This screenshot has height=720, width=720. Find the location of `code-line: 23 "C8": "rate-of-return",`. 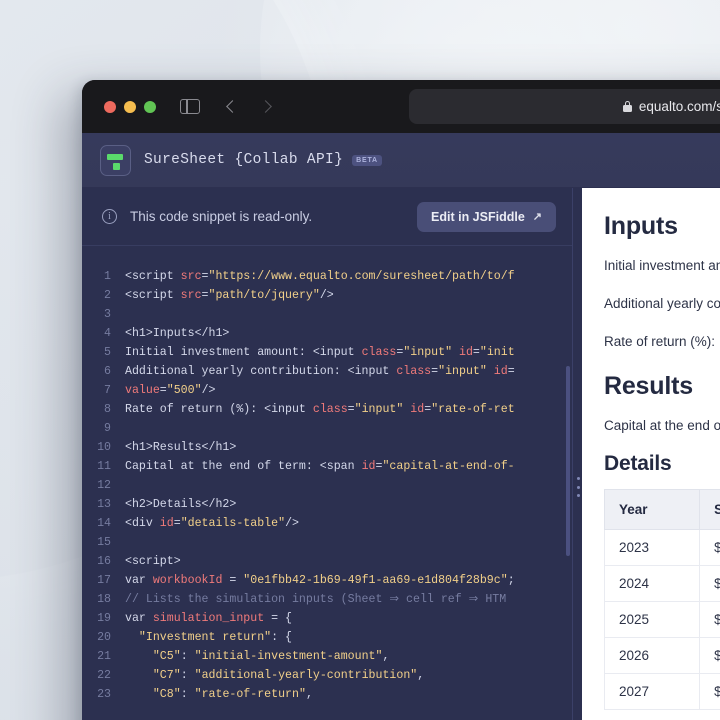

code-line: 23 "C8": "rate-of-return", is located at coordinates (327, 694).